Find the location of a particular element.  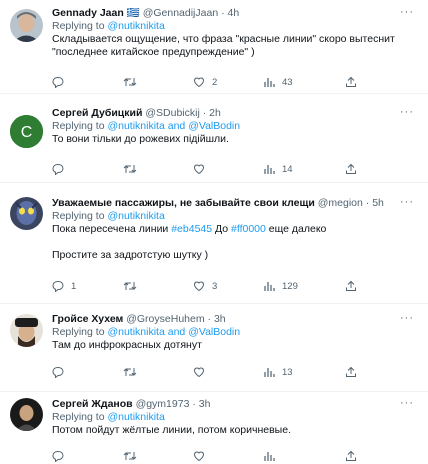

user-handle: @GennadijJaan is located at coordinates (180, 13).